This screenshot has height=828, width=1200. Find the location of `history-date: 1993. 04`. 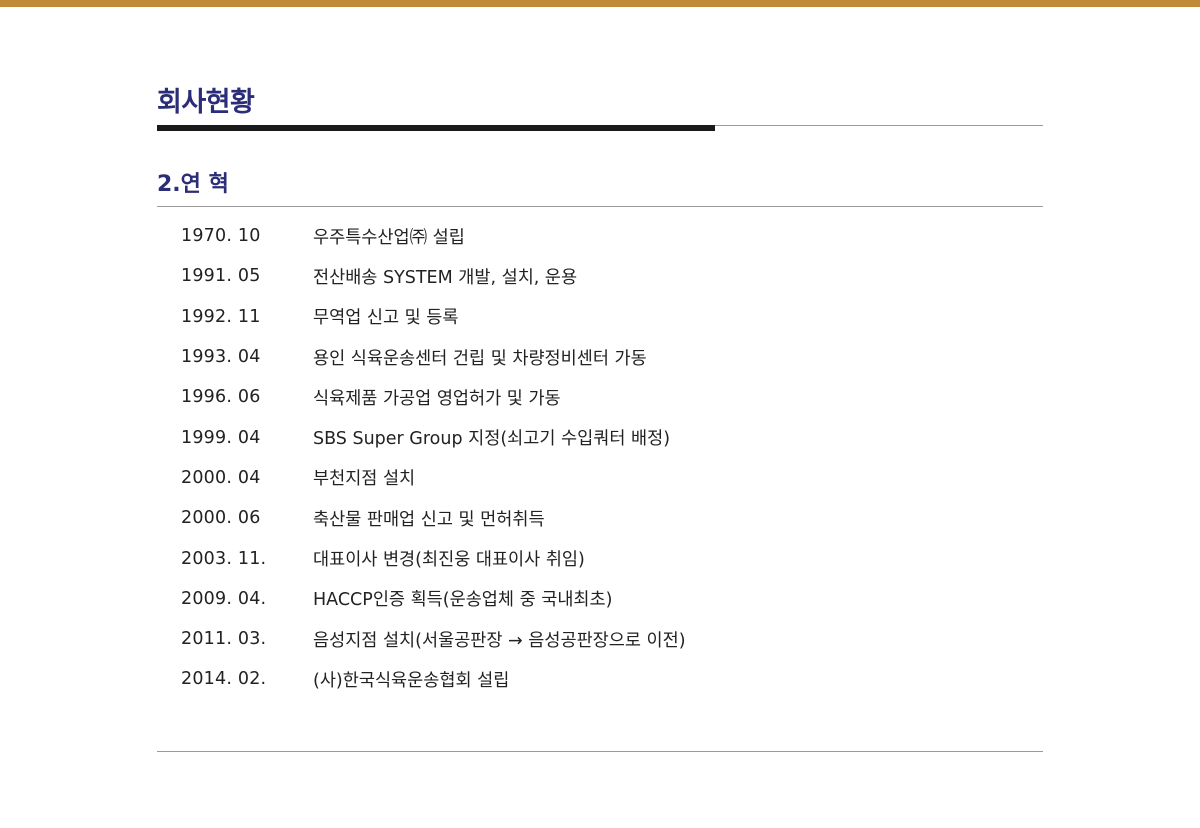

history-date: 1993. 04 is located at coordinates (221, 357).